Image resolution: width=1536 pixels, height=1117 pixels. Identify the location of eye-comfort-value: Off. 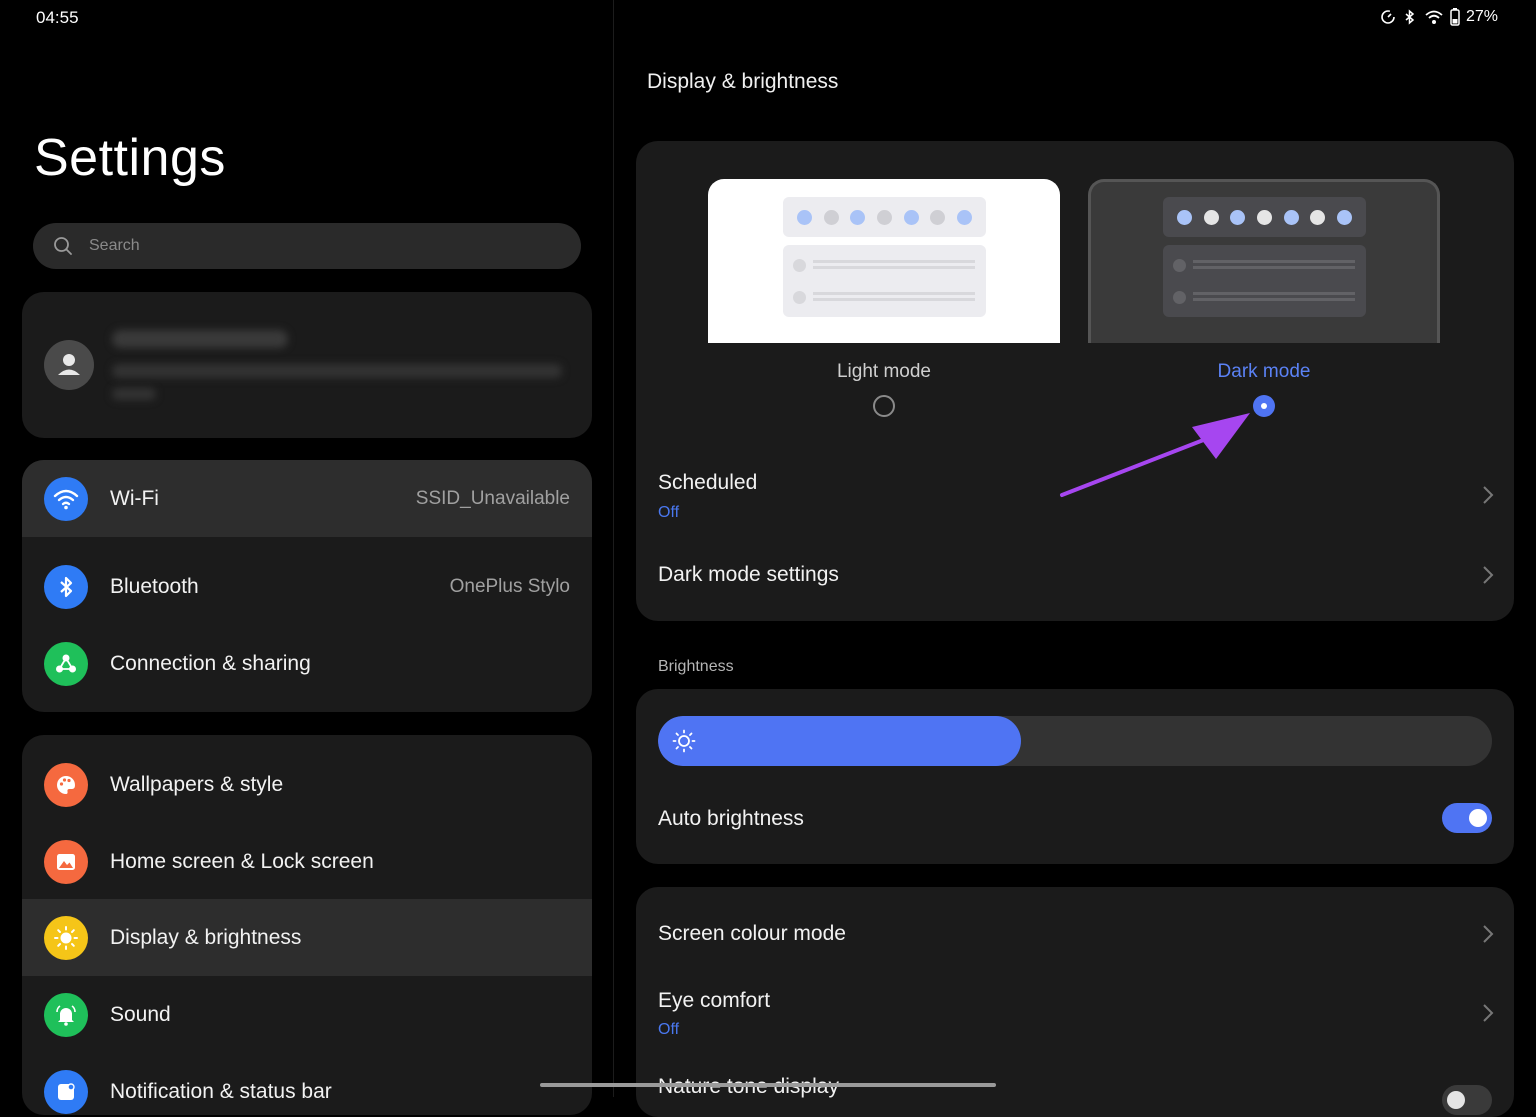
(669, 1029).